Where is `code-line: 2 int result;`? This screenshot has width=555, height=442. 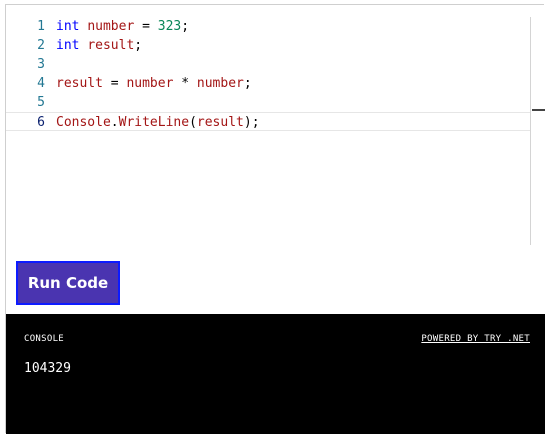
code-line: 2 int result; is located at coordinates (268, 45).